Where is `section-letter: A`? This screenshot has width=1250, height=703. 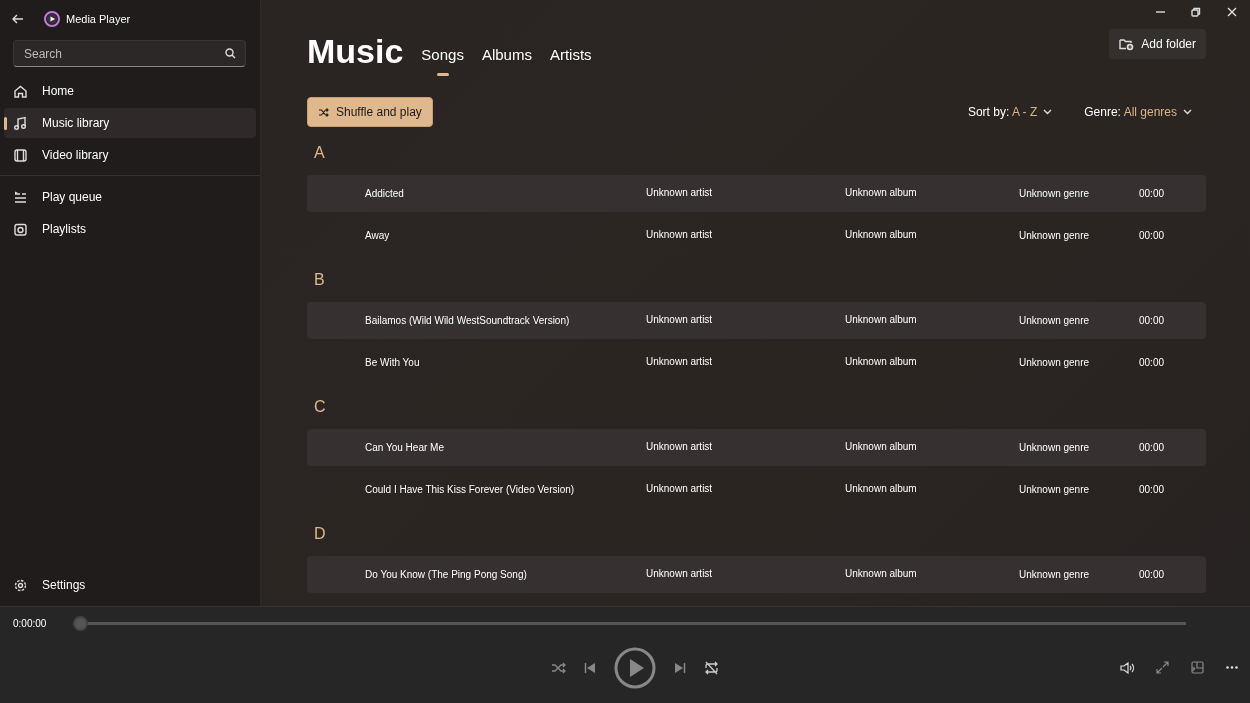
section-letter: A is located at coordinates (319, 153).